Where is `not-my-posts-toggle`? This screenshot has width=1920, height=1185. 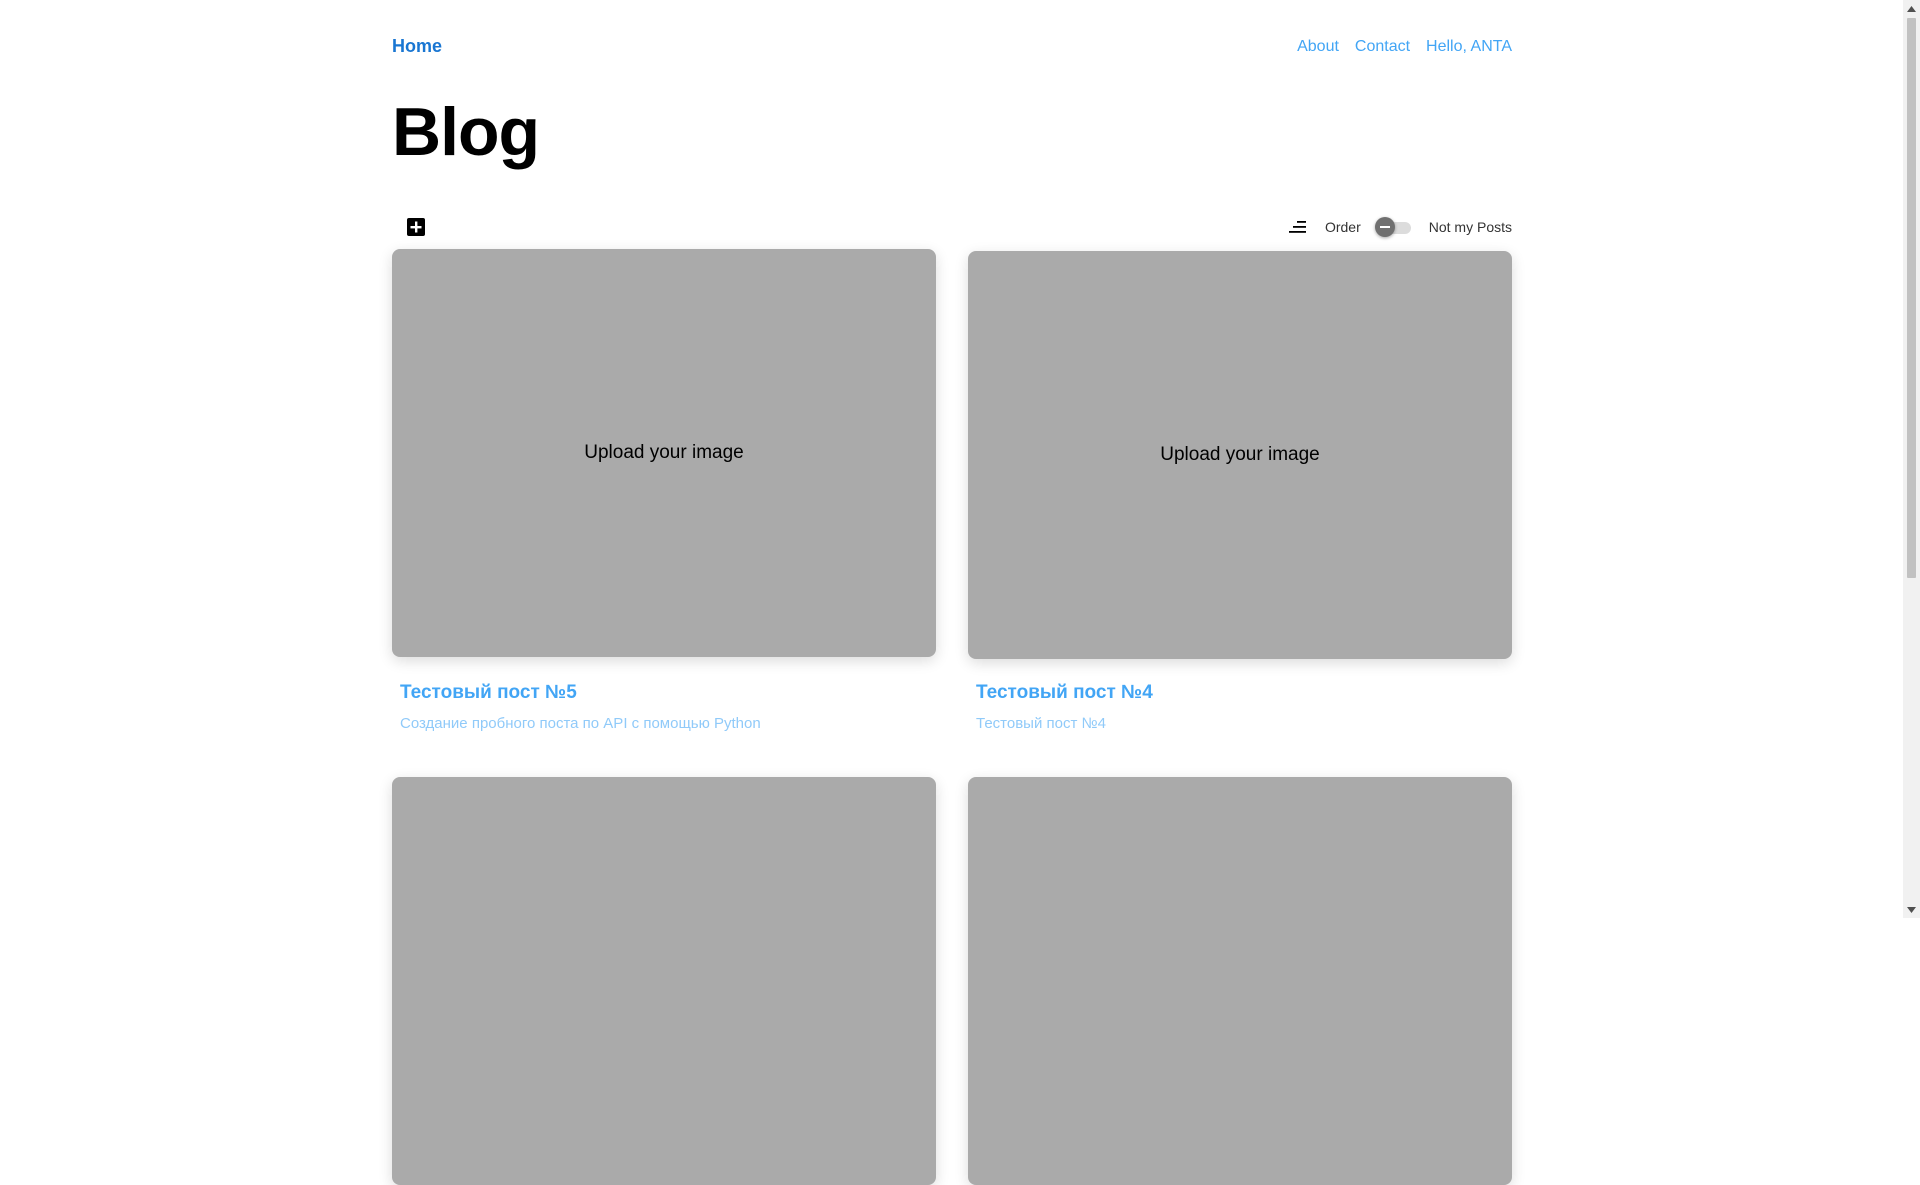 not-my-posts-toggle is located at coordinates (1392, 227).